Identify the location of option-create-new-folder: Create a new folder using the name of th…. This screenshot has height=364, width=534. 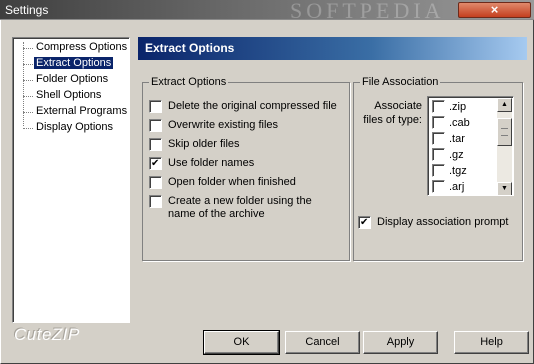
(244, 208).